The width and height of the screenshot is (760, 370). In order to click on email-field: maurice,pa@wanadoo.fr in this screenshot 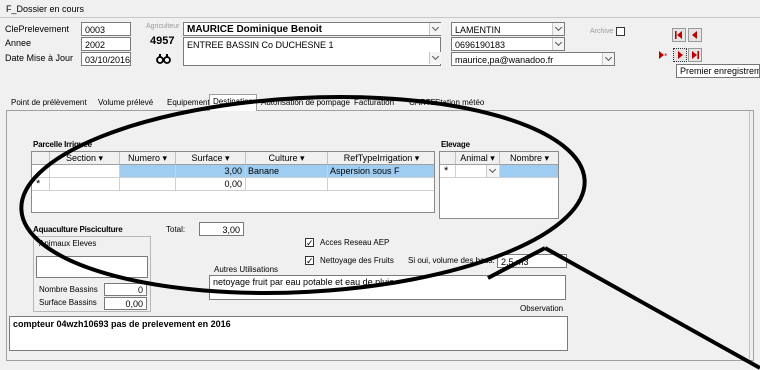, I will do `click(533, 59)`.